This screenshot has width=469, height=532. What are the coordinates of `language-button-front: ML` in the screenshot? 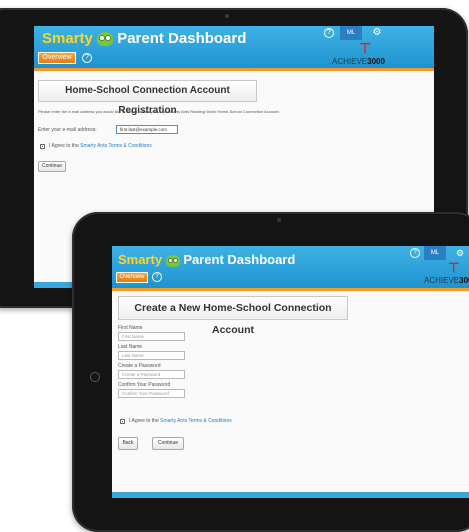 It's located at (435, 253).